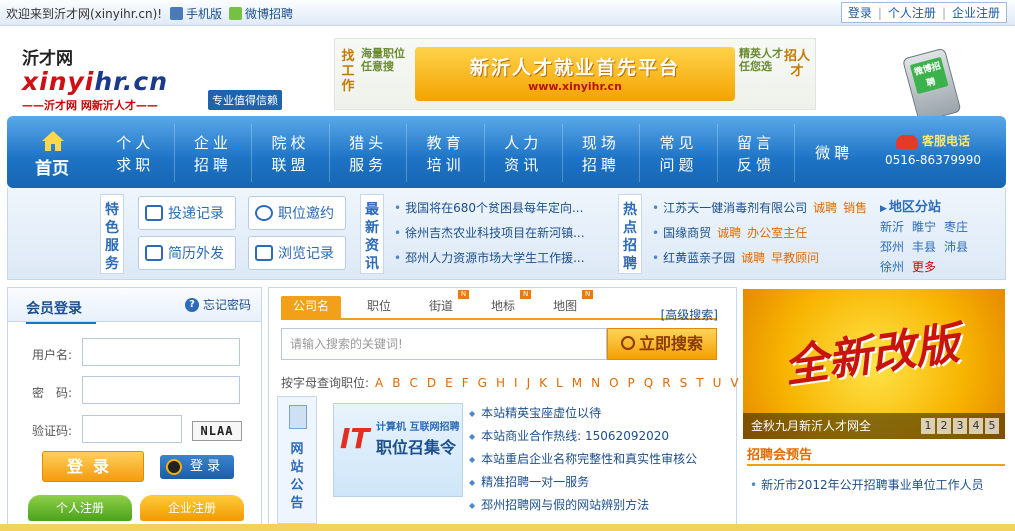 The image size is (1015, 531). I want to click on job-fair-item: 新沂市2012年公开招聘事业单位工作人员, so click(867, 484).